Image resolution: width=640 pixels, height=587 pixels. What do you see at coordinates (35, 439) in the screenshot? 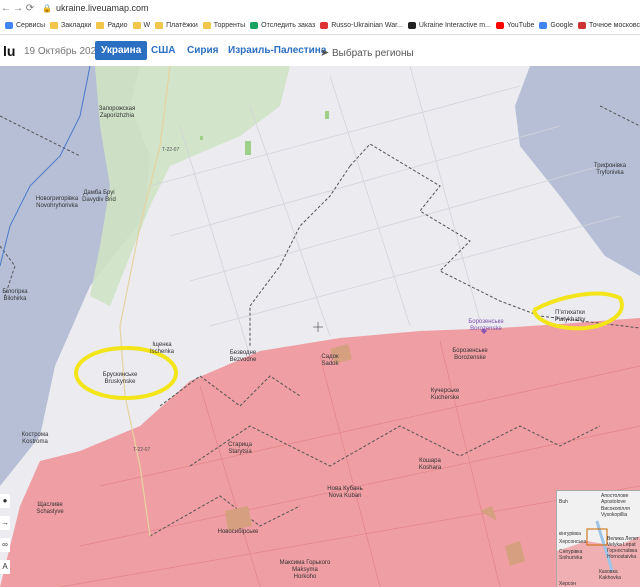
I see `place-label: Кострома Kostroma` at bounding box center [35, 439].